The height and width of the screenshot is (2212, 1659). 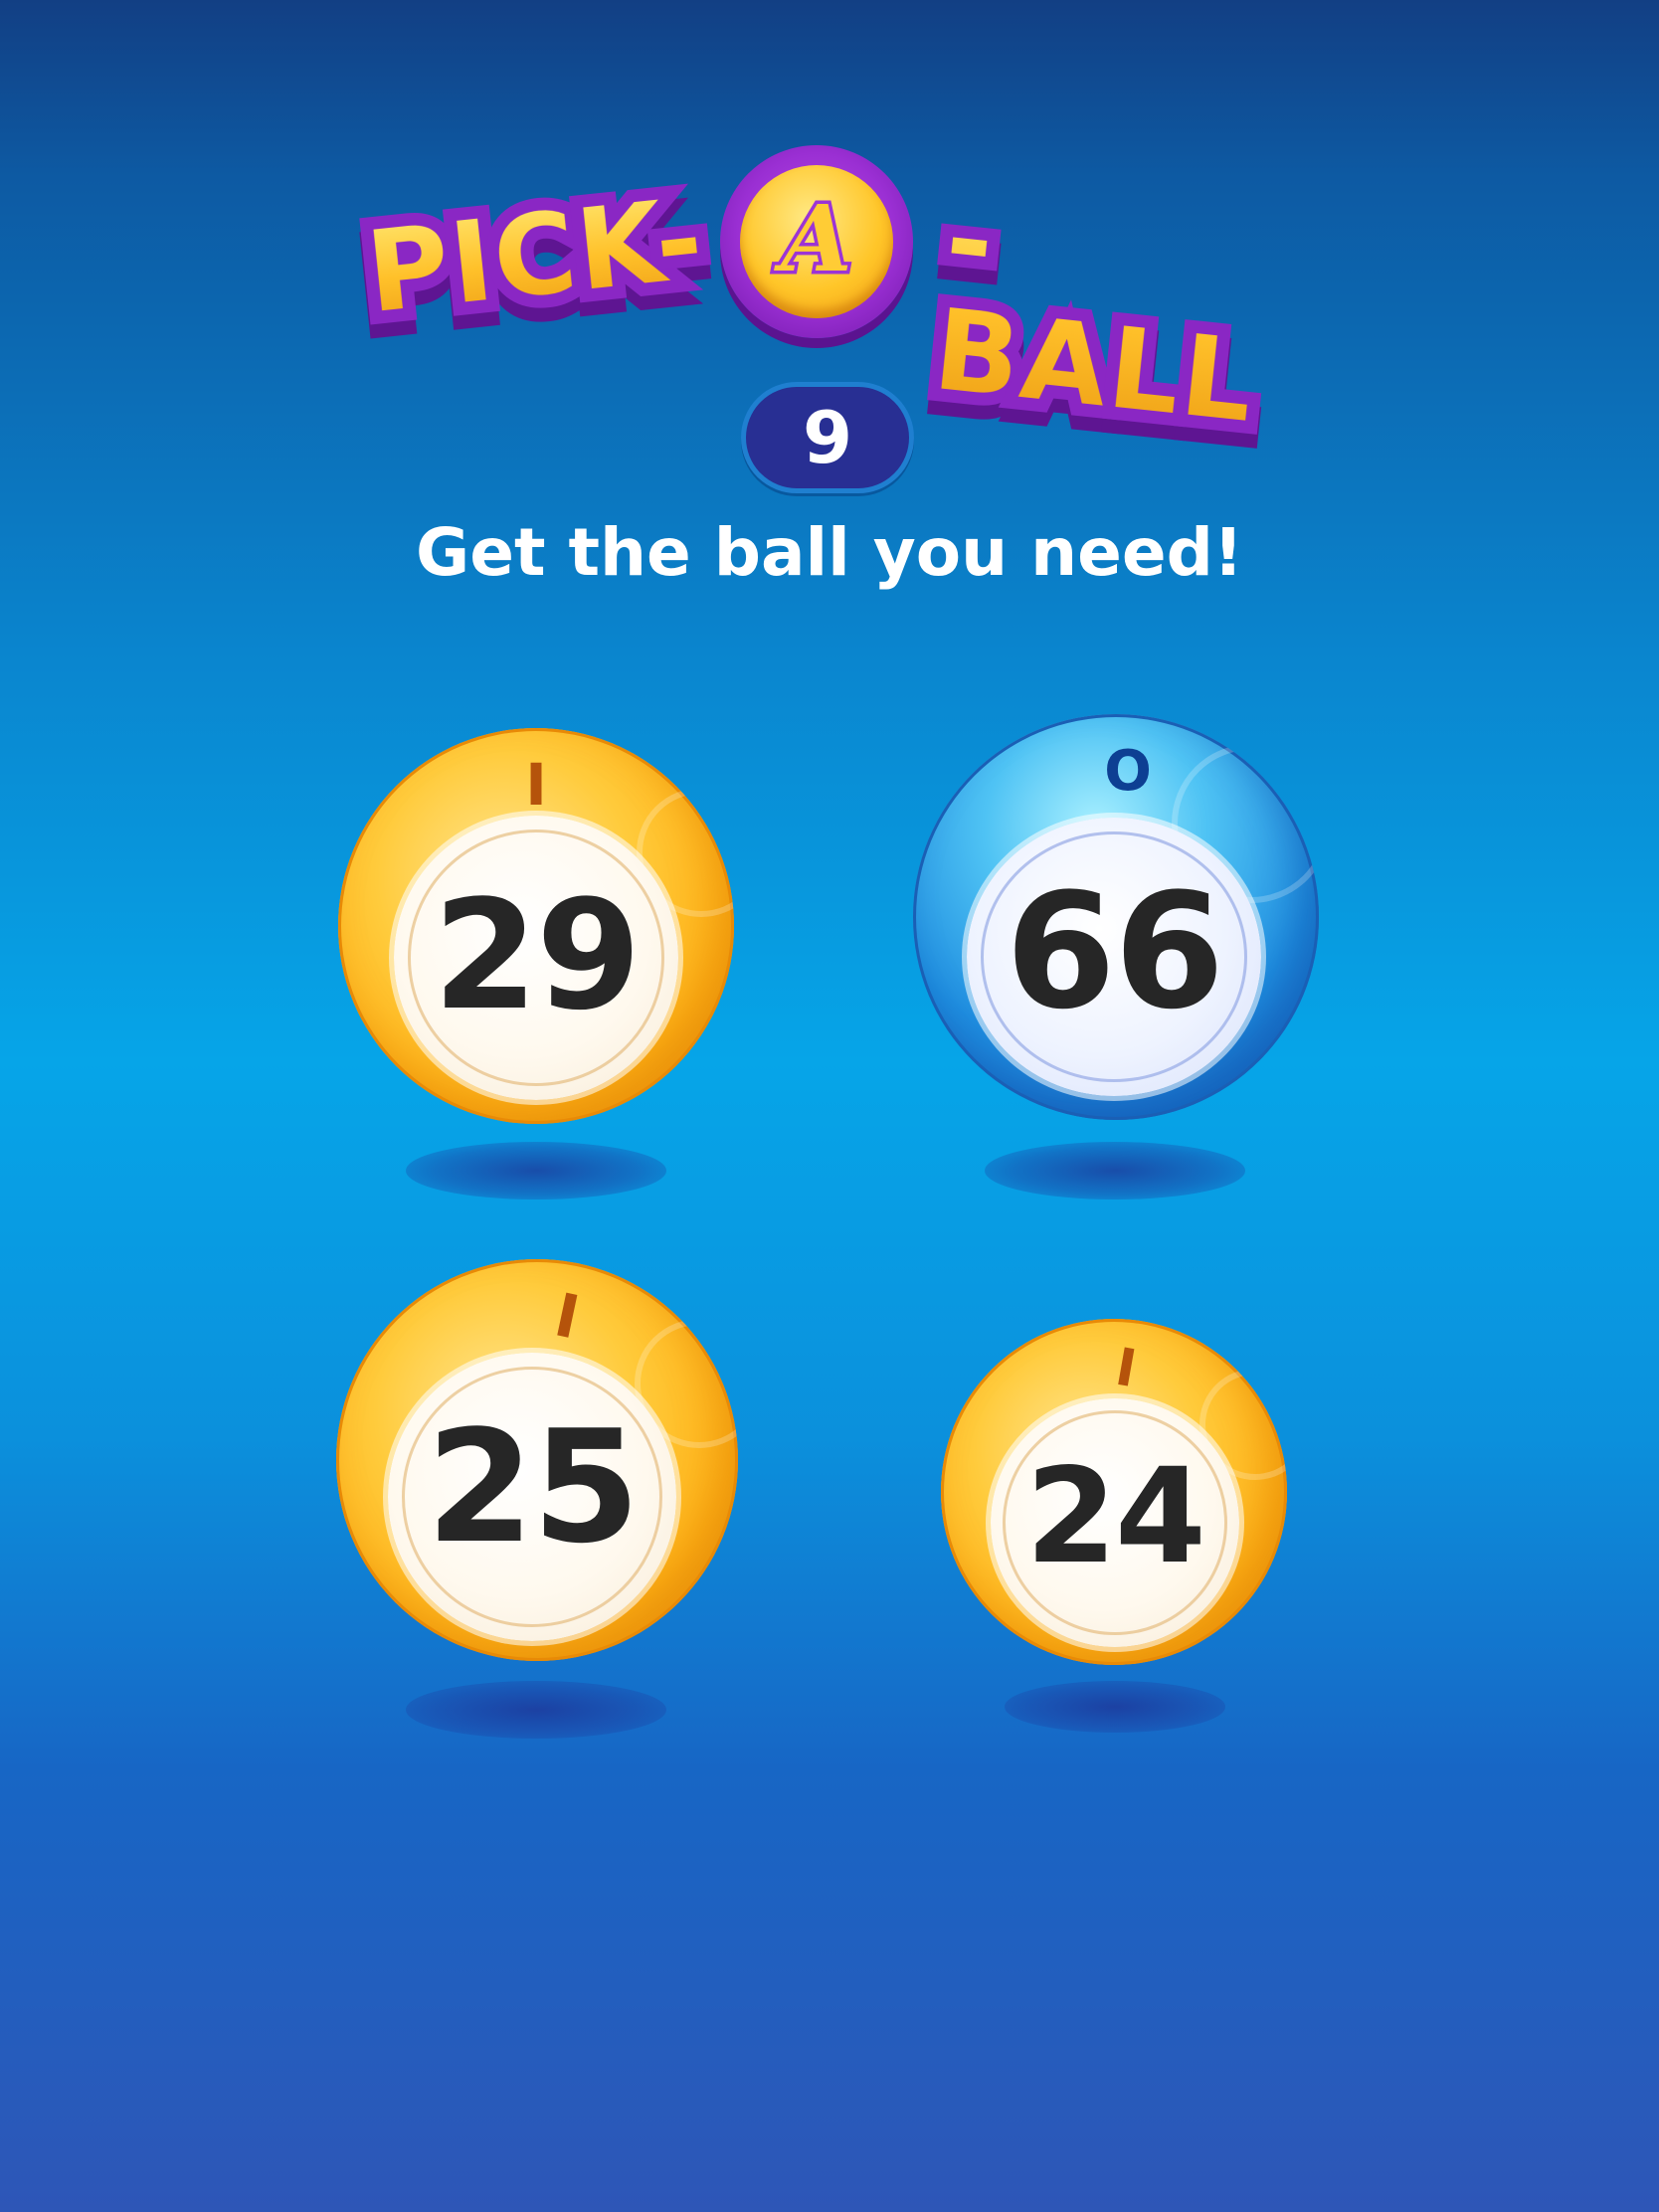 I want to click on ball-number: 25, so click(x=533, y=1486).